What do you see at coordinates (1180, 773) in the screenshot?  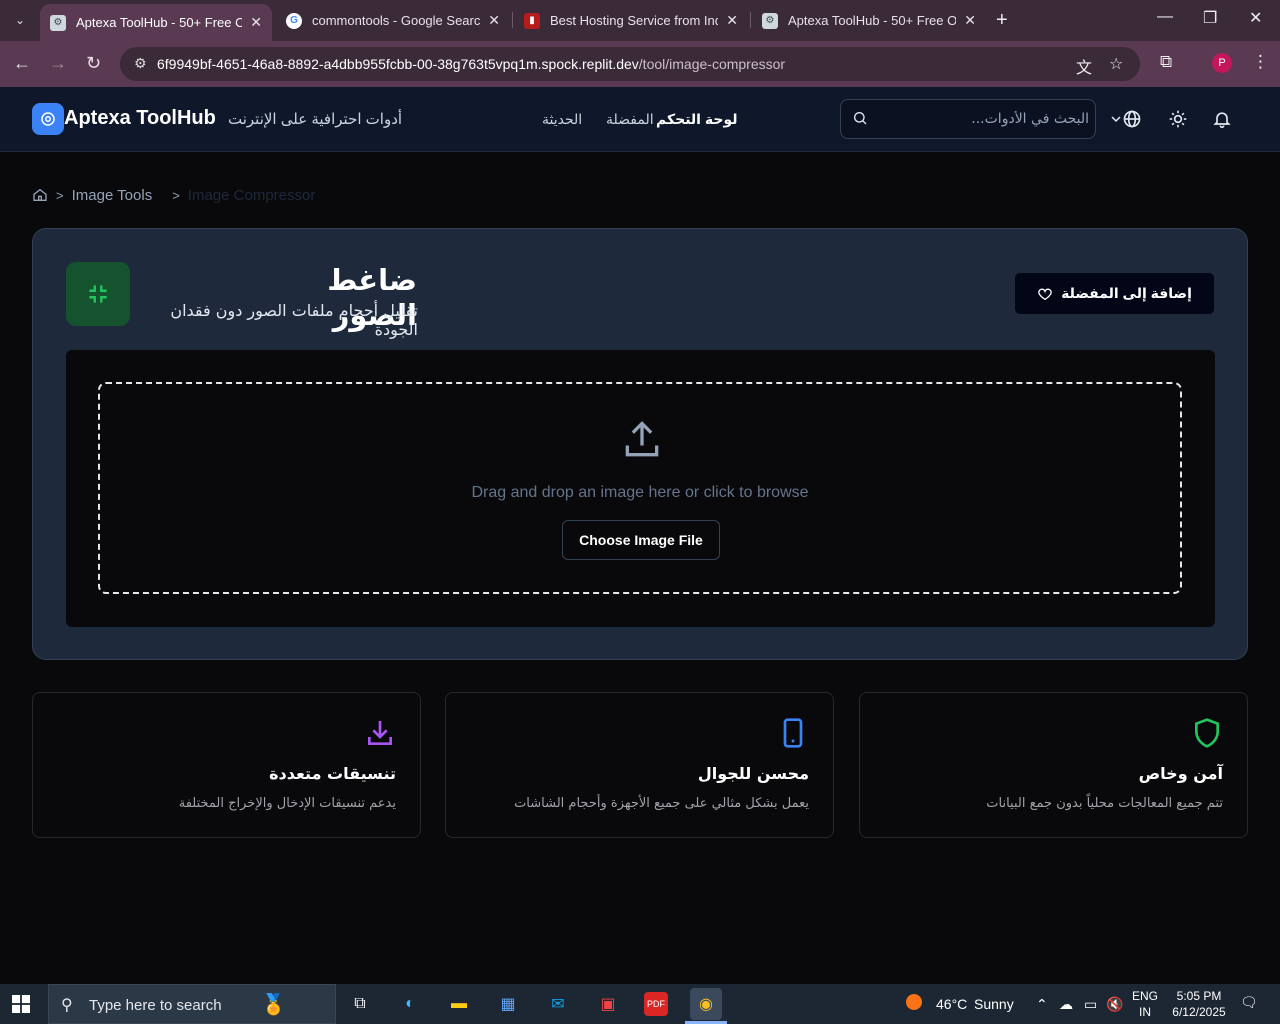 I see `feature-title: آمن وخاص` at bounding box center [1180, 773].